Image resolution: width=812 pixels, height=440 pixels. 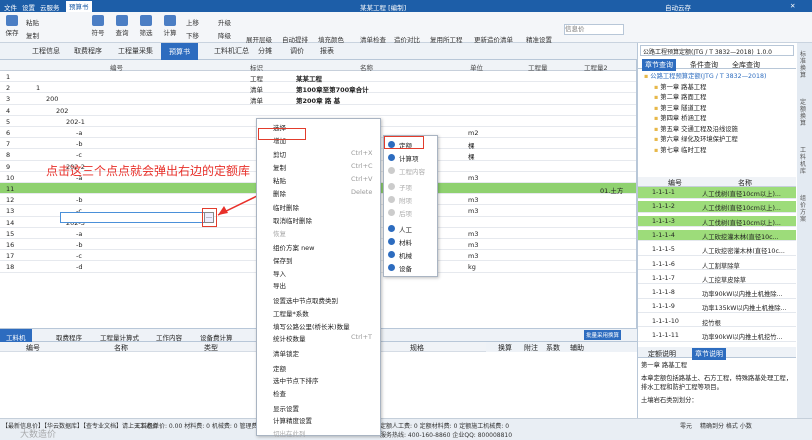 I want to click on vtab-material-lib: 工料机库, so click(x=804, y=161).